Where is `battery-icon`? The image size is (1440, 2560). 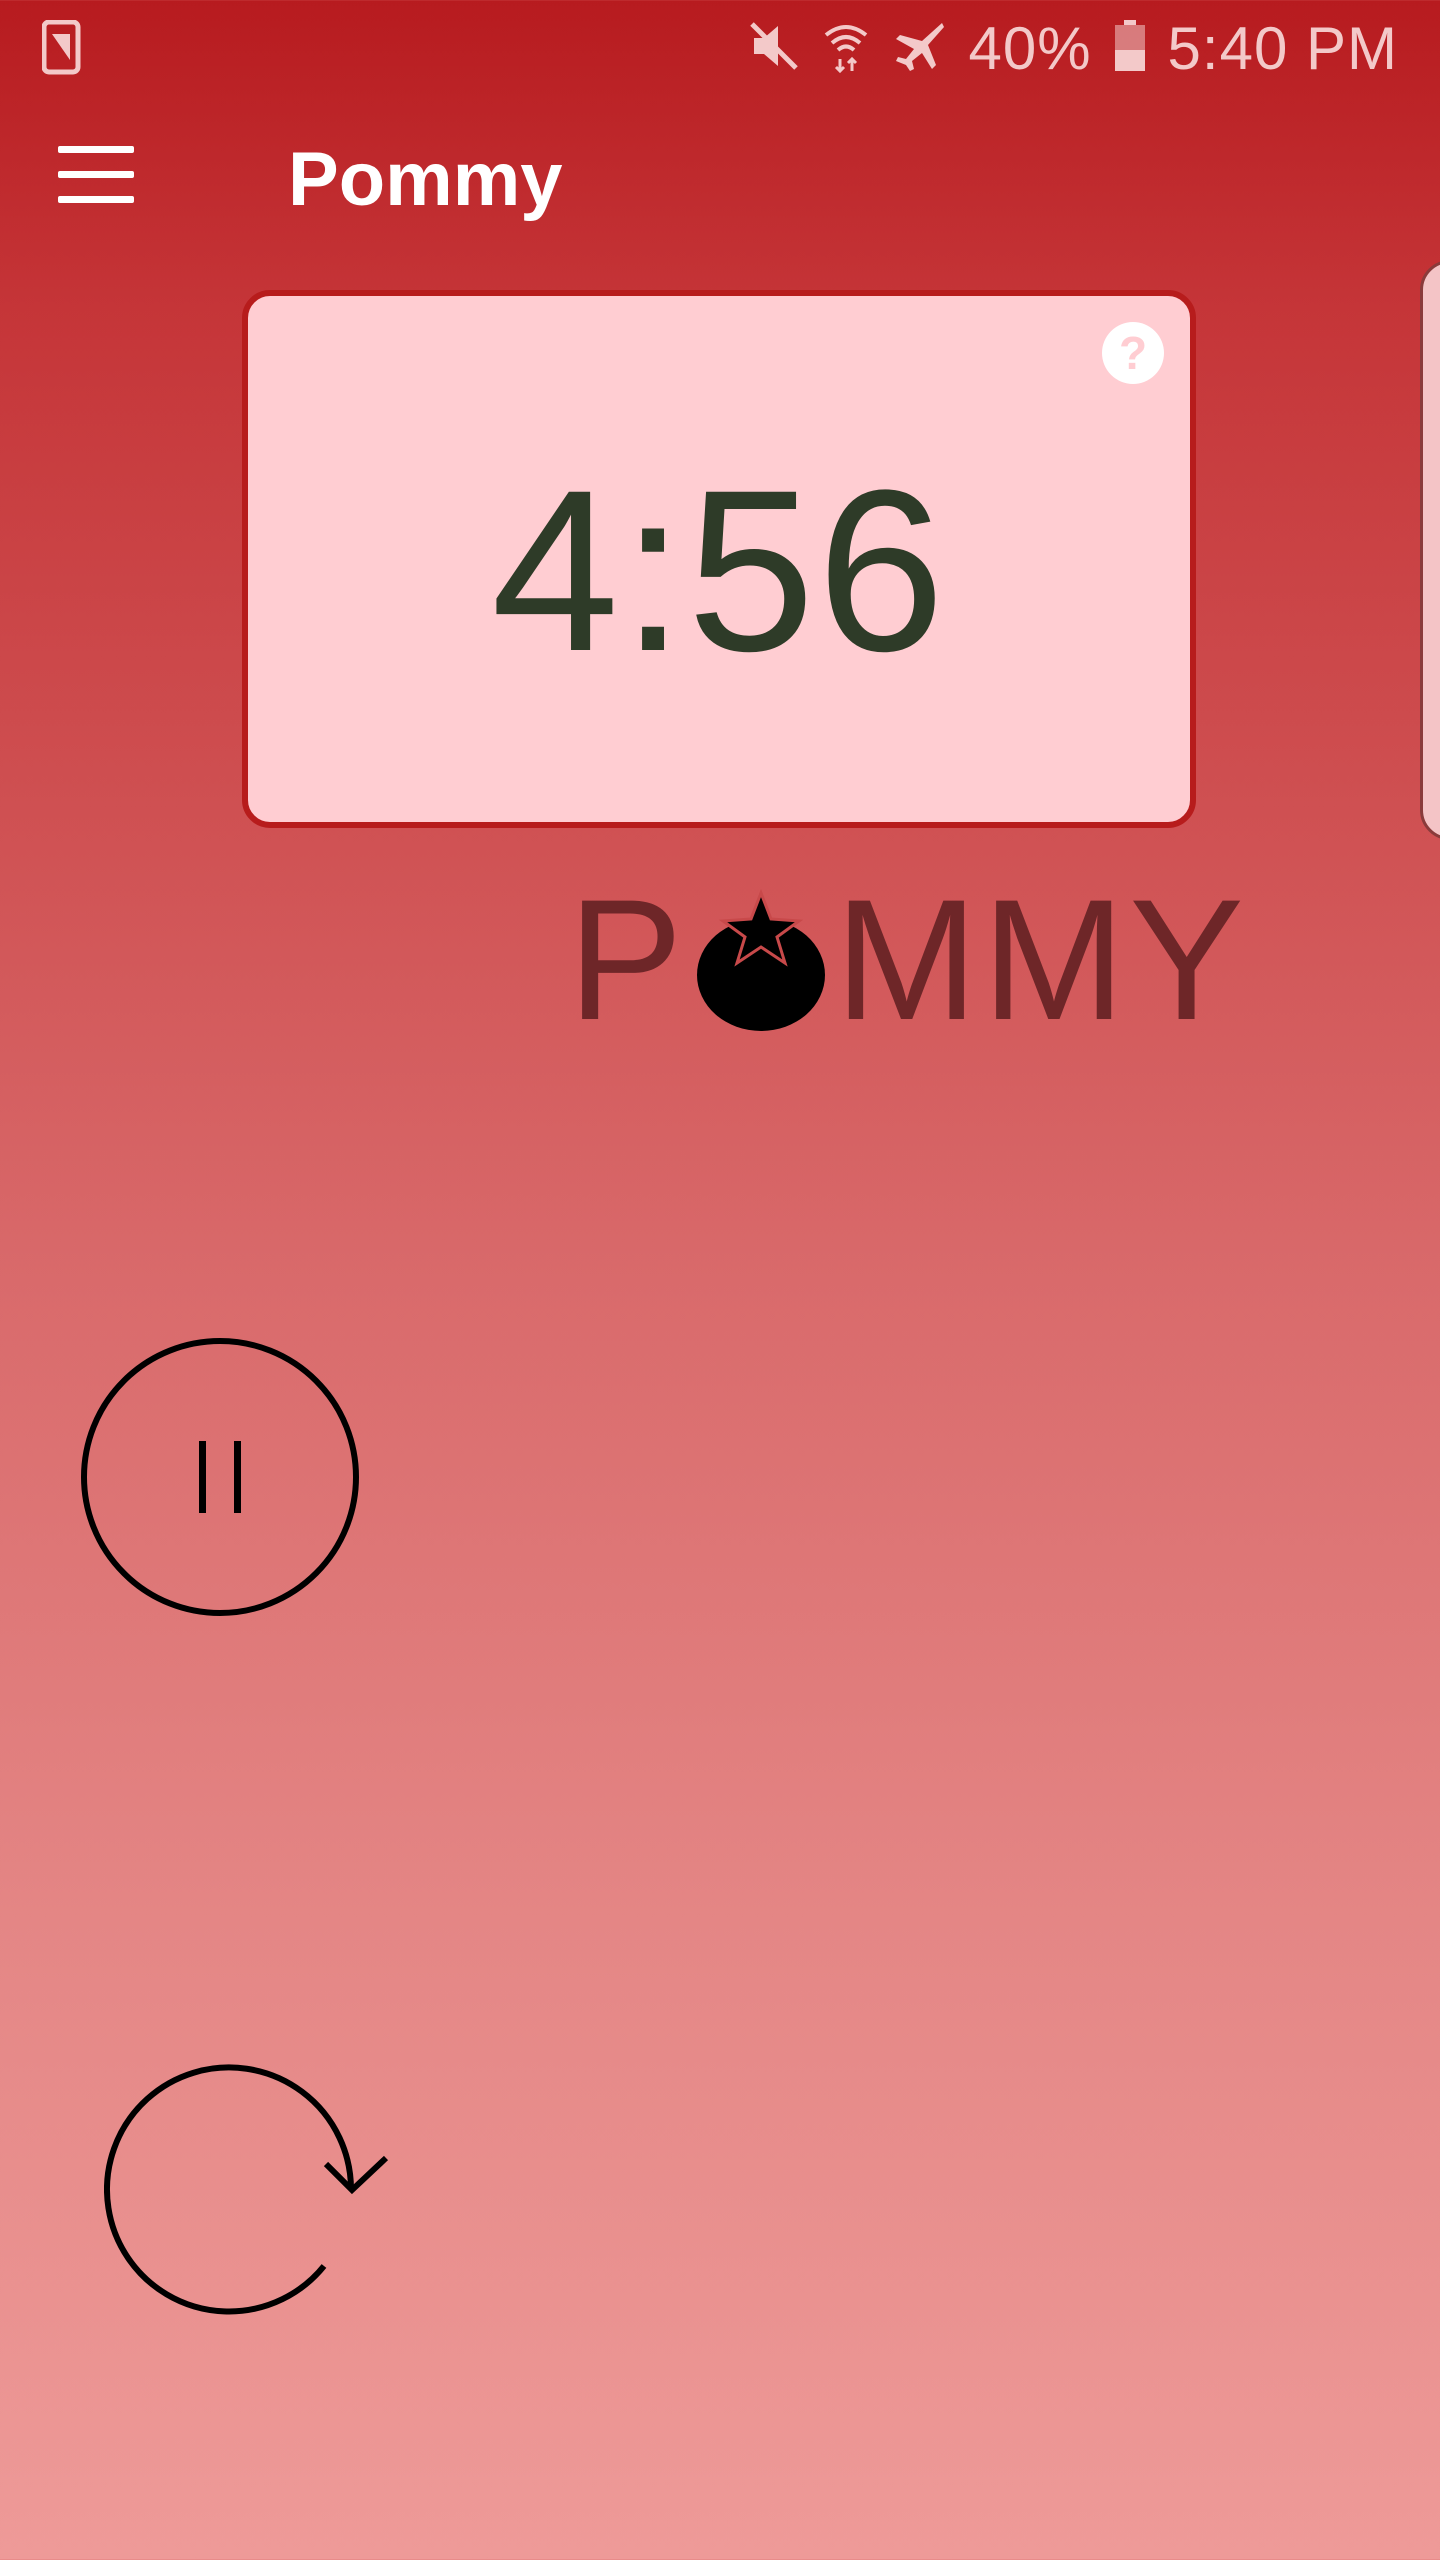
battery-icon is located at coordinates (1130, 48).